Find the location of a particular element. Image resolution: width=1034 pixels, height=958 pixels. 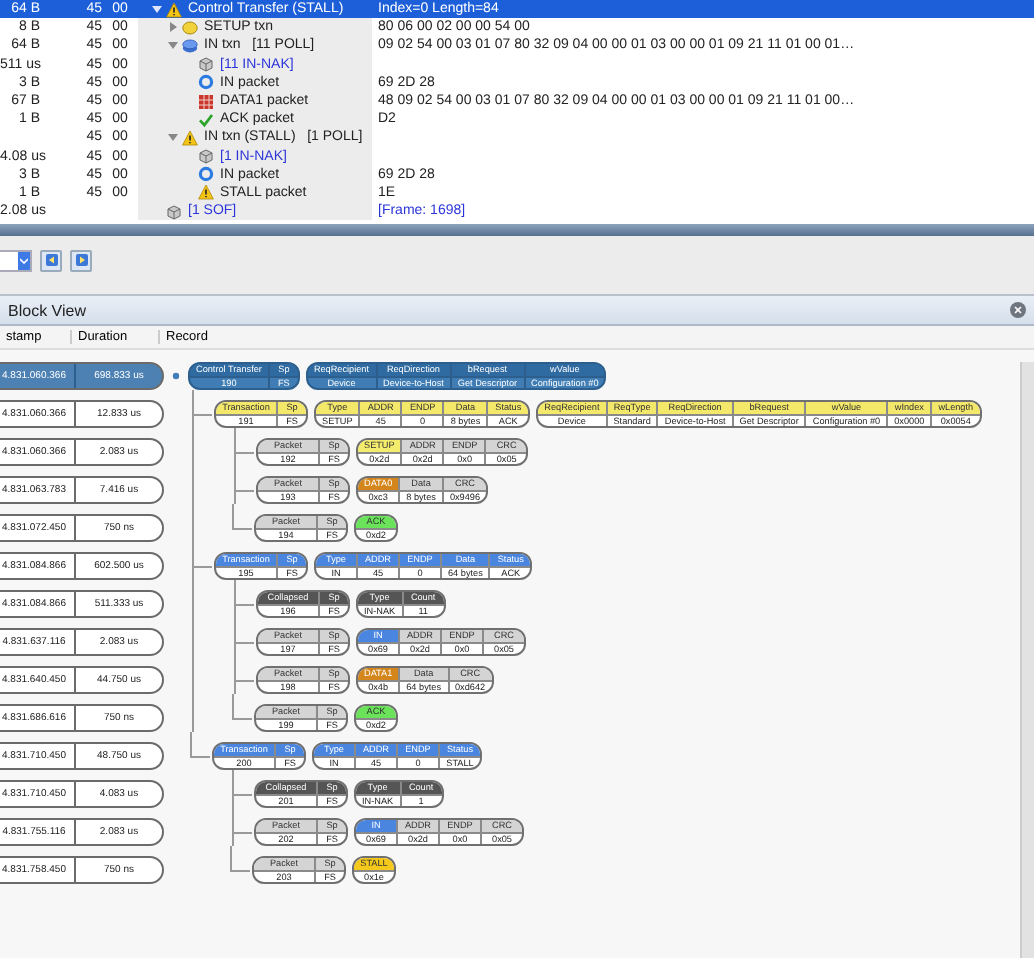

next-button is located at coordinates (81, 260).